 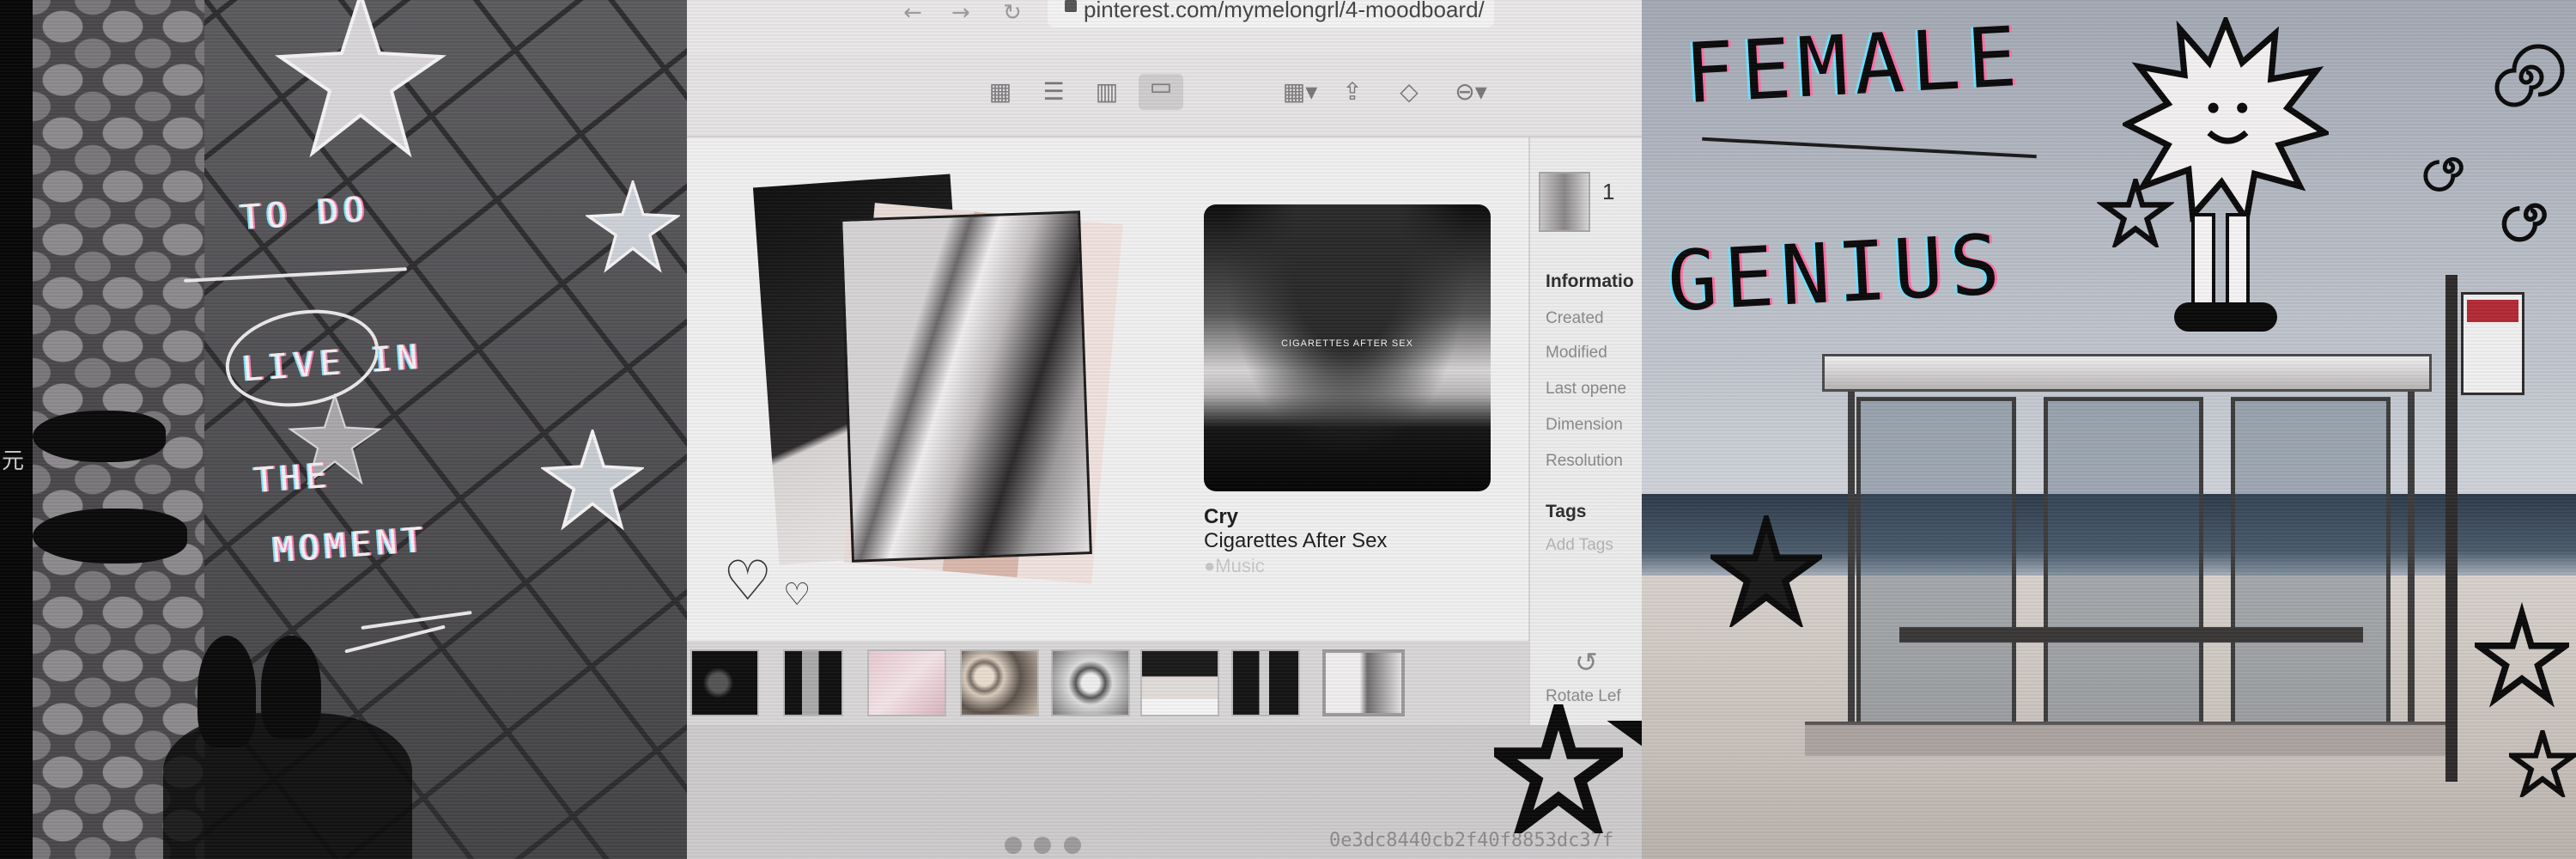 I want to click on album-cover-text: CIGARETTES AFTER SEX, so click(x=1347, y=343).